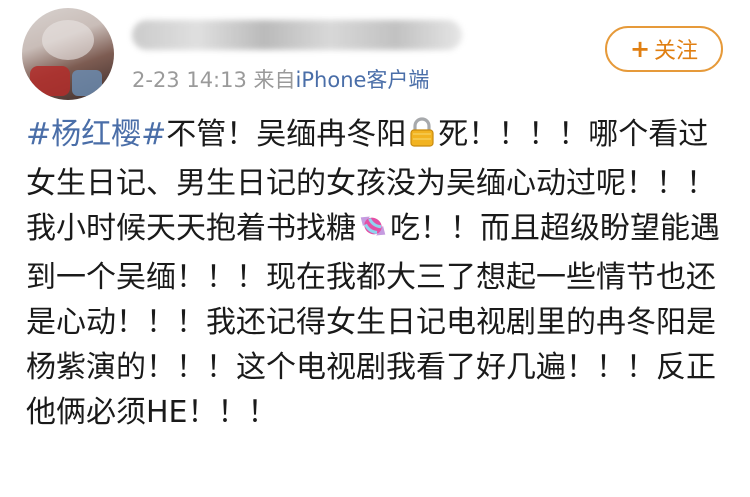 The image size is (750, 497). I want to click on avatar, so click(68, 54).